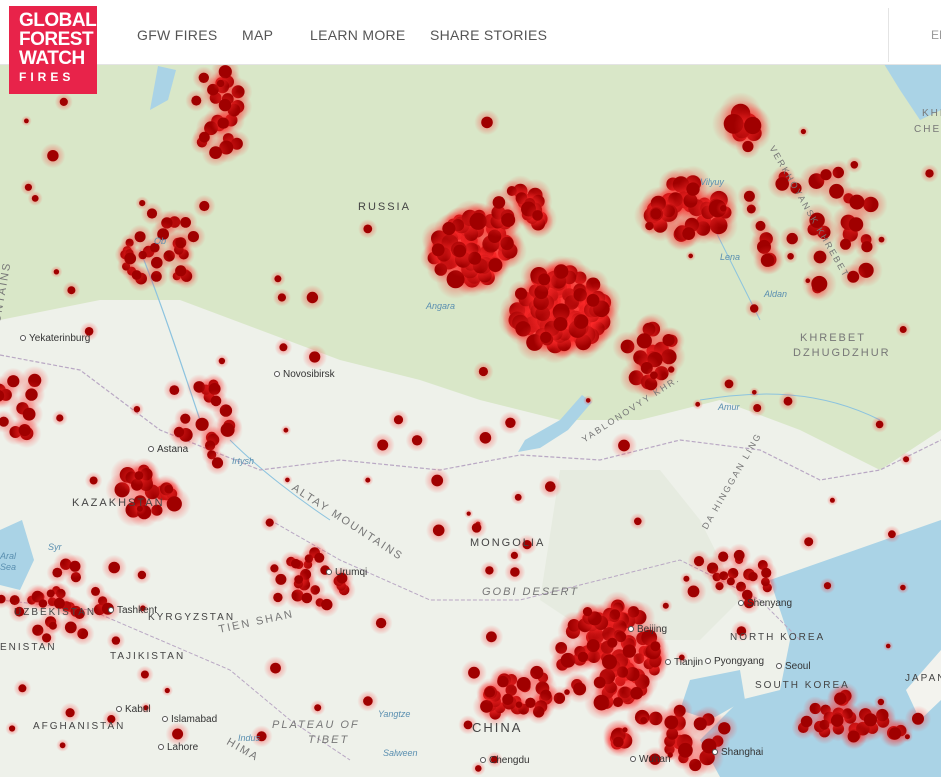  I want to click on nav-learn-more: LEARN MORE, so click(358, 35).